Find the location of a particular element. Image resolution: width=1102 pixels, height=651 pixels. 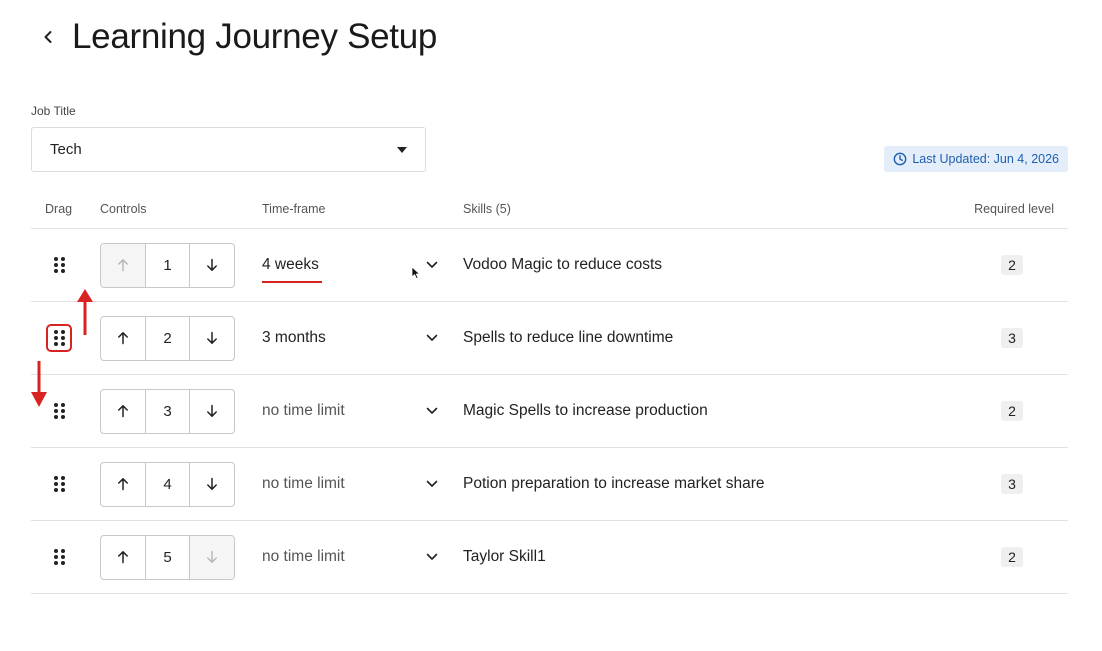

order-number: 4 is located at coordinates (167, 484).